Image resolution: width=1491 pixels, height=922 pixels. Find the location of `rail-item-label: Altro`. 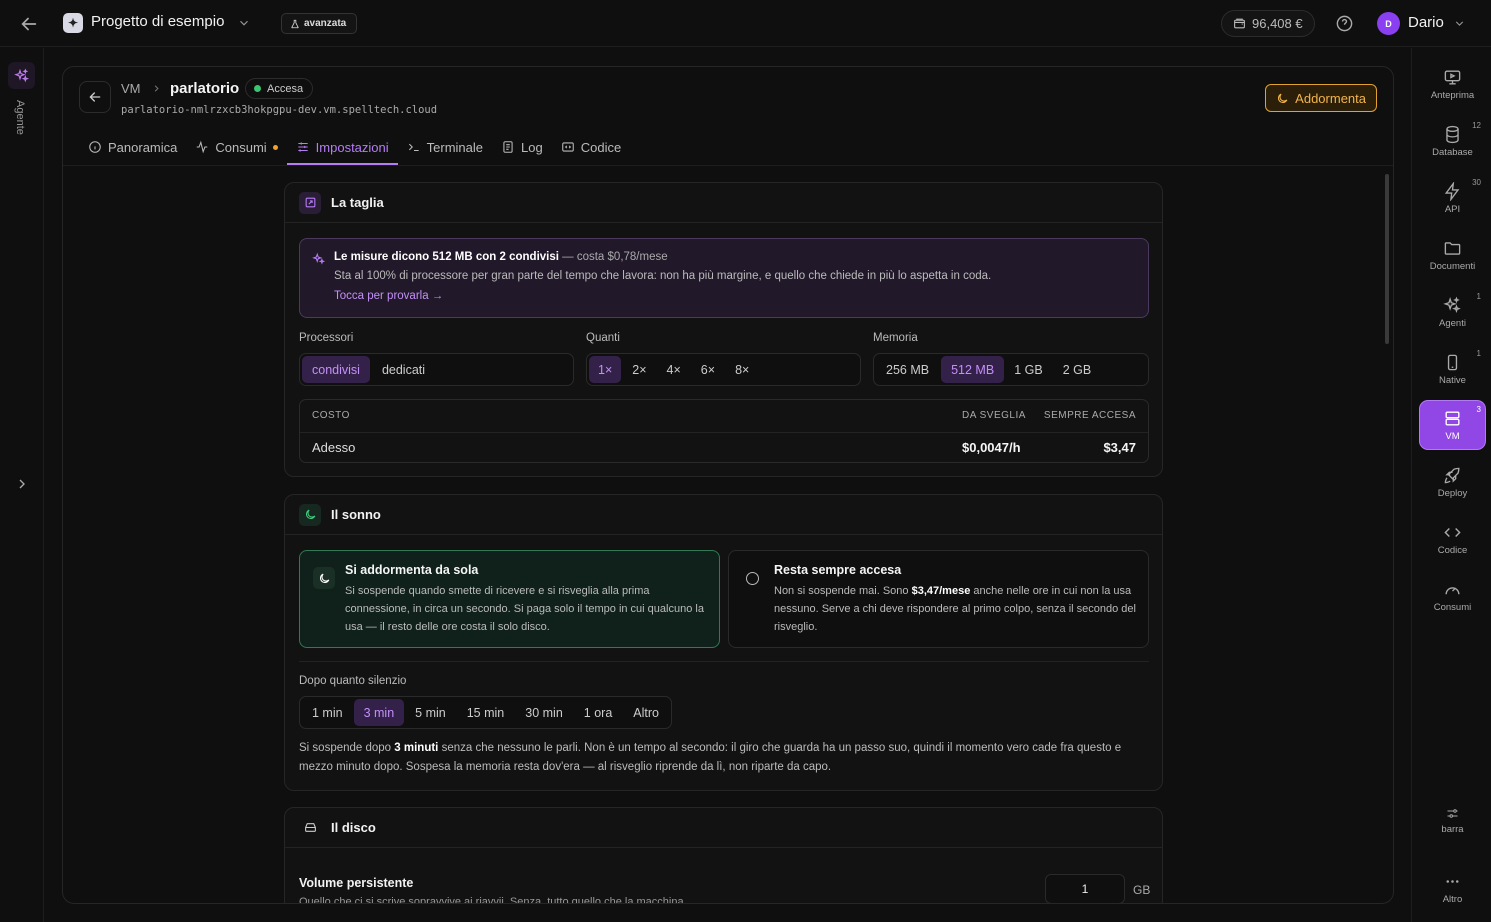

rail-item-label: Altro is located at coordinates (1452, 899).